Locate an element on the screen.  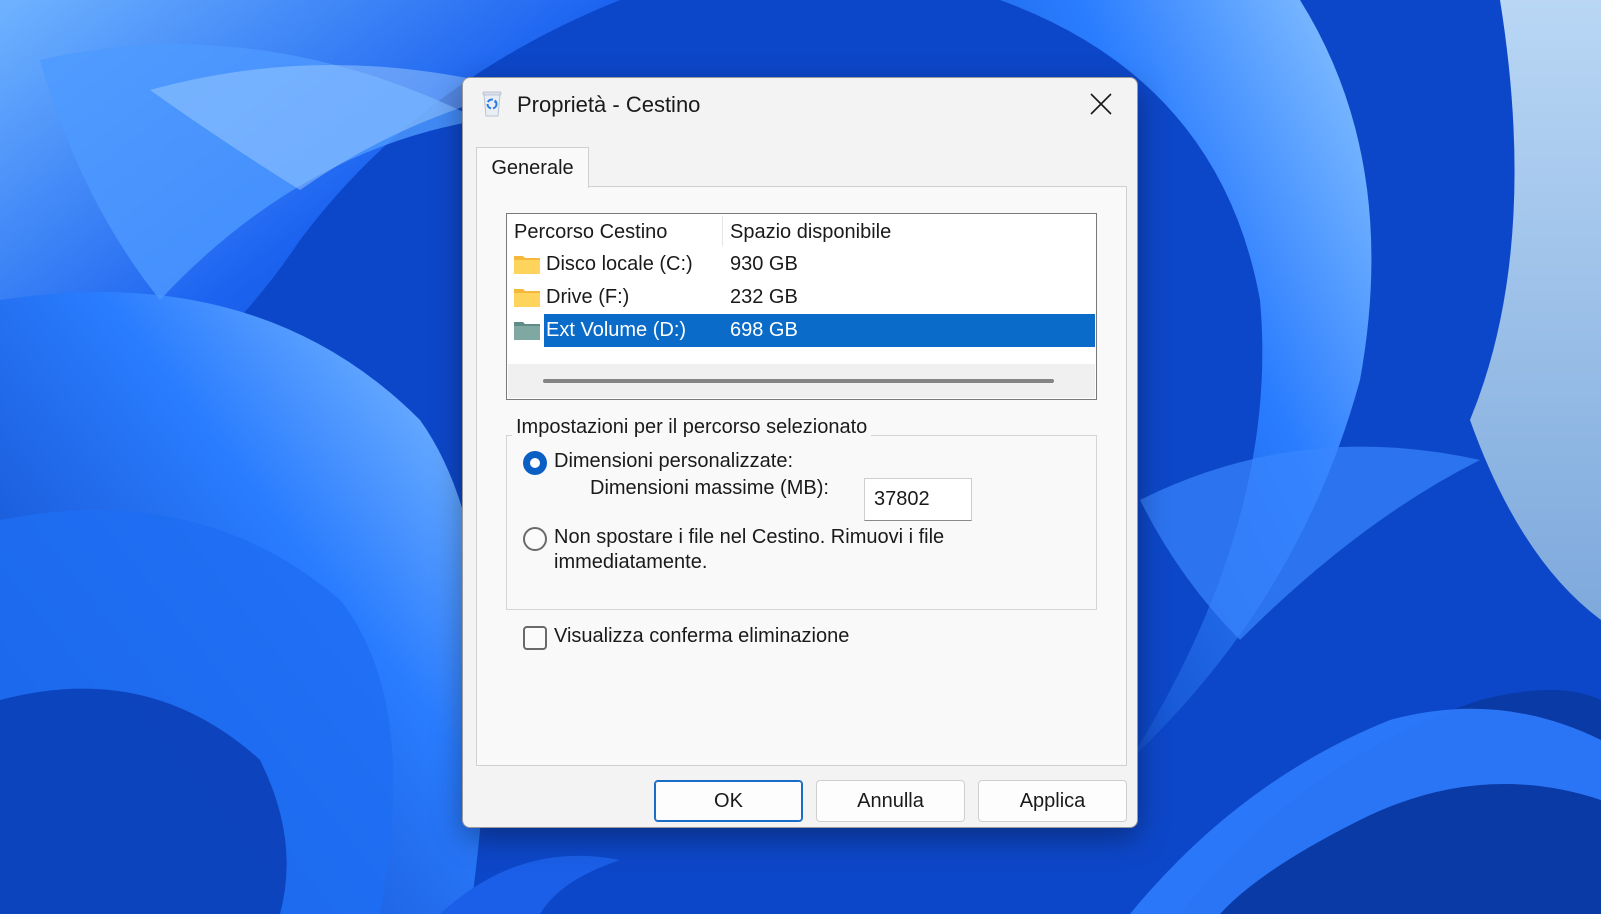
settings-group-title: Impostazioni per il percorso selezionato is located at coordinates (692, 427).